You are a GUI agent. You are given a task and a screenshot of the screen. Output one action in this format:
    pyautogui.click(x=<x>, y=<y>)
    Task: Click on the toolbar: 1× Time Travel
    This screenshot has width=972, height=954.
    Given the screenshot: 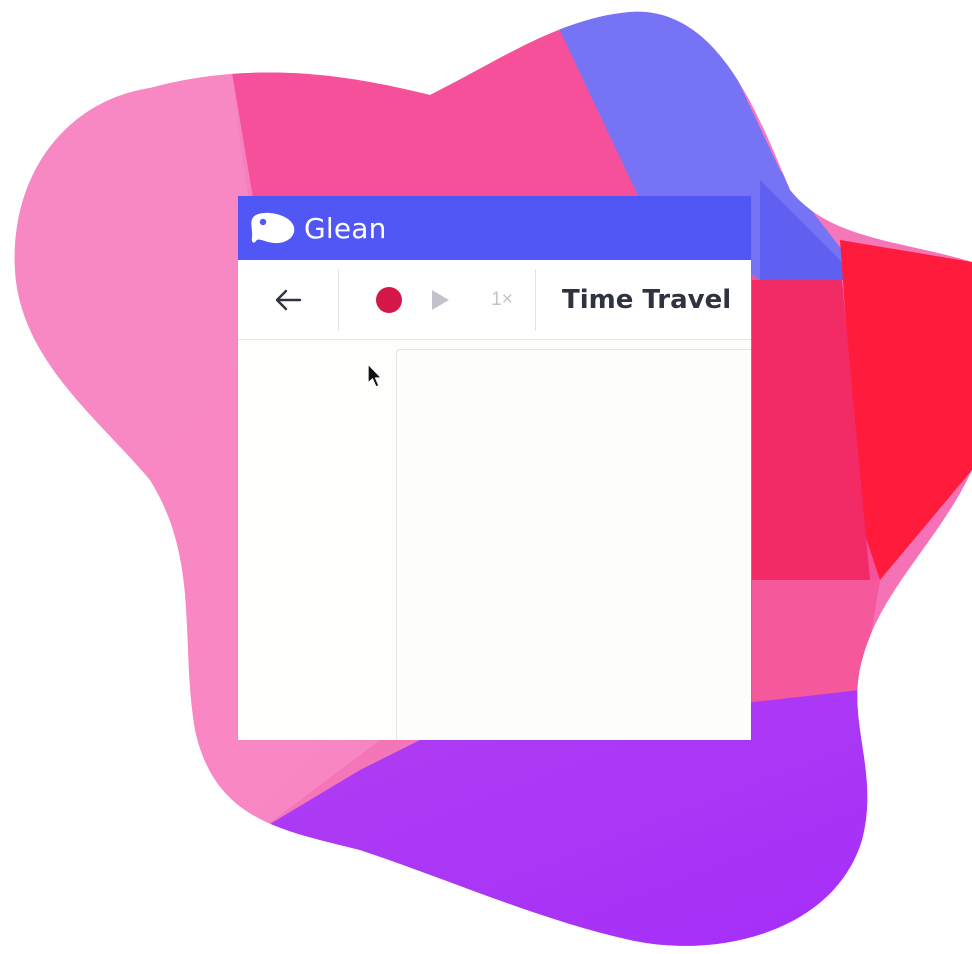 What is the action you would take?
    pyautogui.click(x=494, y=300)
    